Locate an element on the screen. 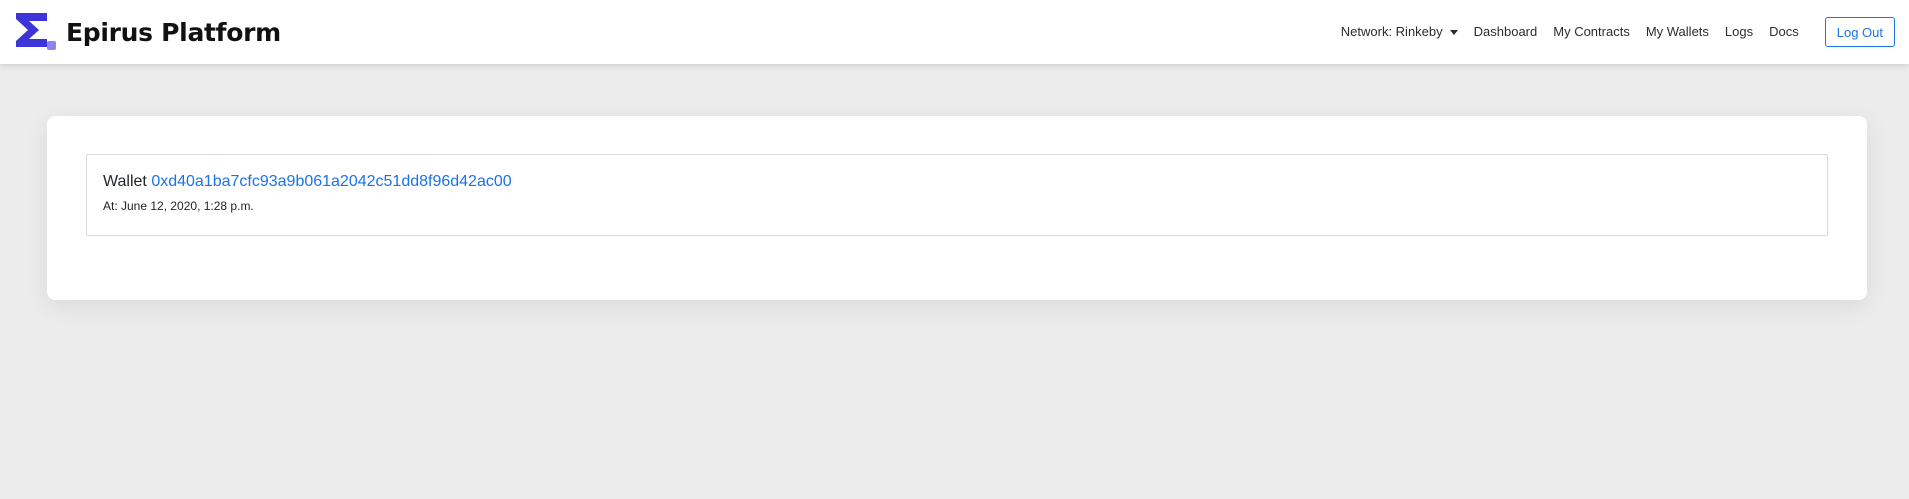  app-name: Epirus Platform is located at coordinates (173, 32).